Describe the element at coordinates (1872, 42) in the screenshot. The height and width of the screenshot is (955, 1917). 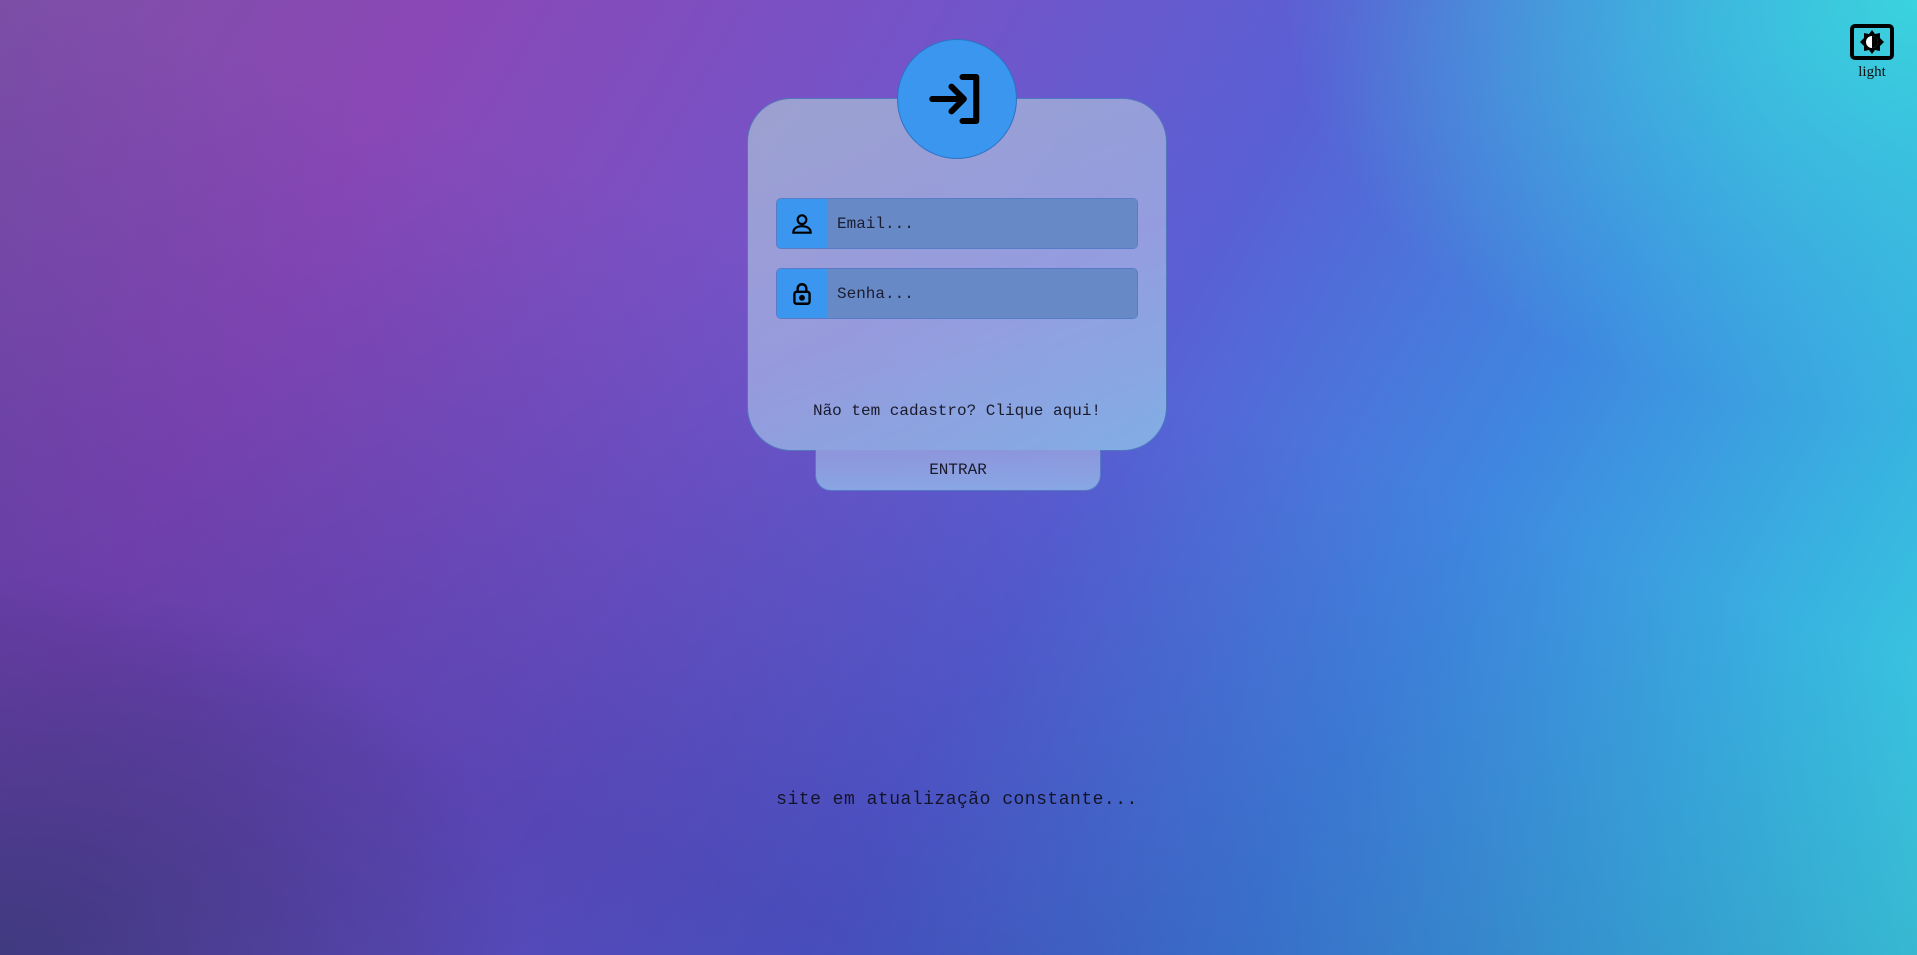
I see `brightness-contrast-icon` at that location.